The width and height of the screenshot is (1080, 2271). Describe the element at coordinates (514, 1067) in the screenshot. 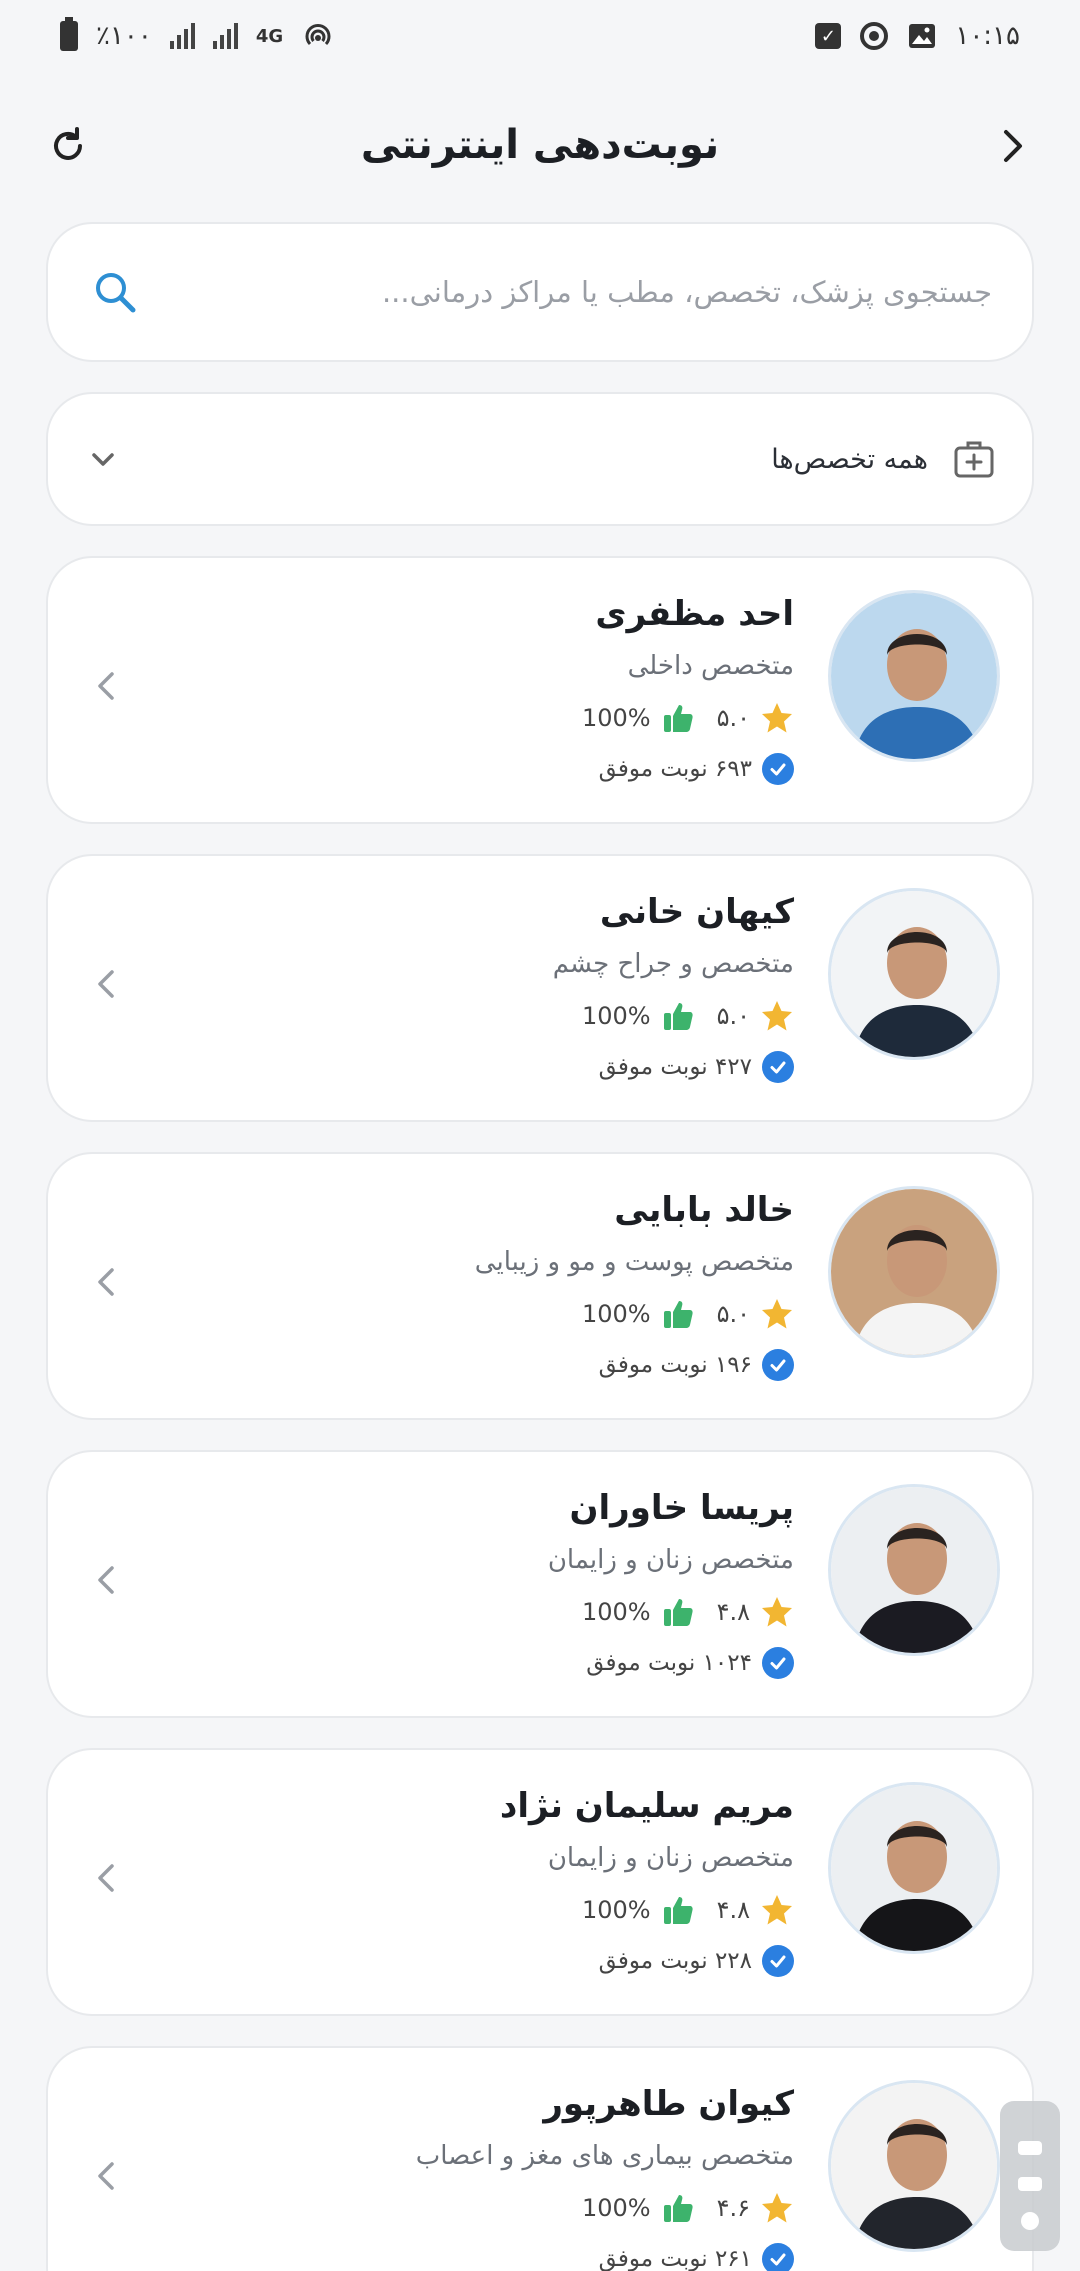

I see `successful-appointments: ۴۲۷ نوبت موفق` at that location.